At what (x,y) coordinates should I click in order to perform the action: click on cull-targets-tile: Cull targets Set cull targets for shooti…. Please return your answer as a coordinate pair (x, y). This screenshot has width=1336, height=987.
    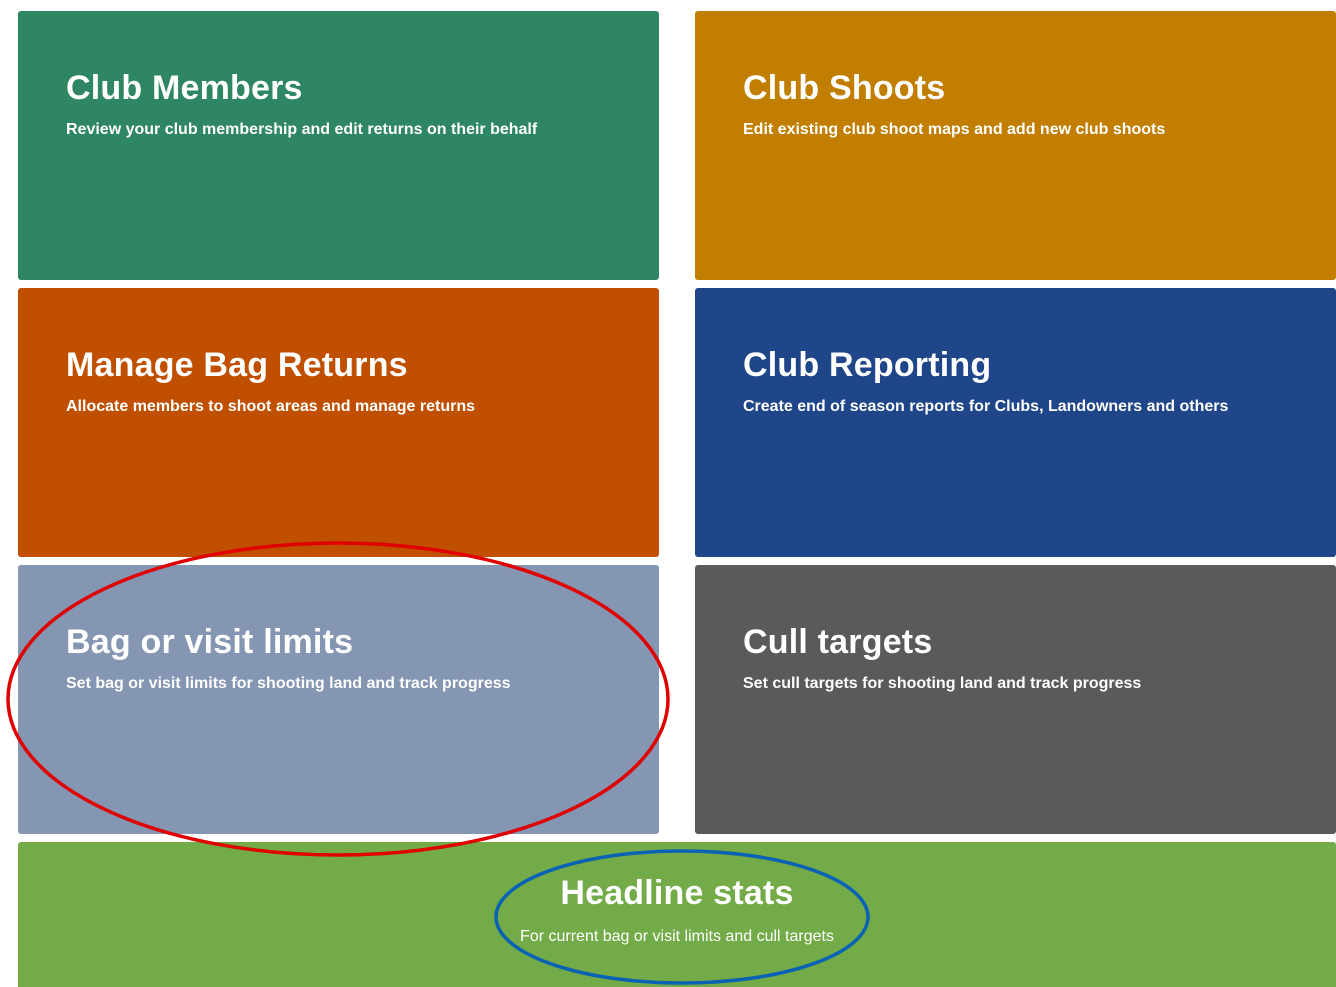
    Looking at the image, I should click on (1015, 699).